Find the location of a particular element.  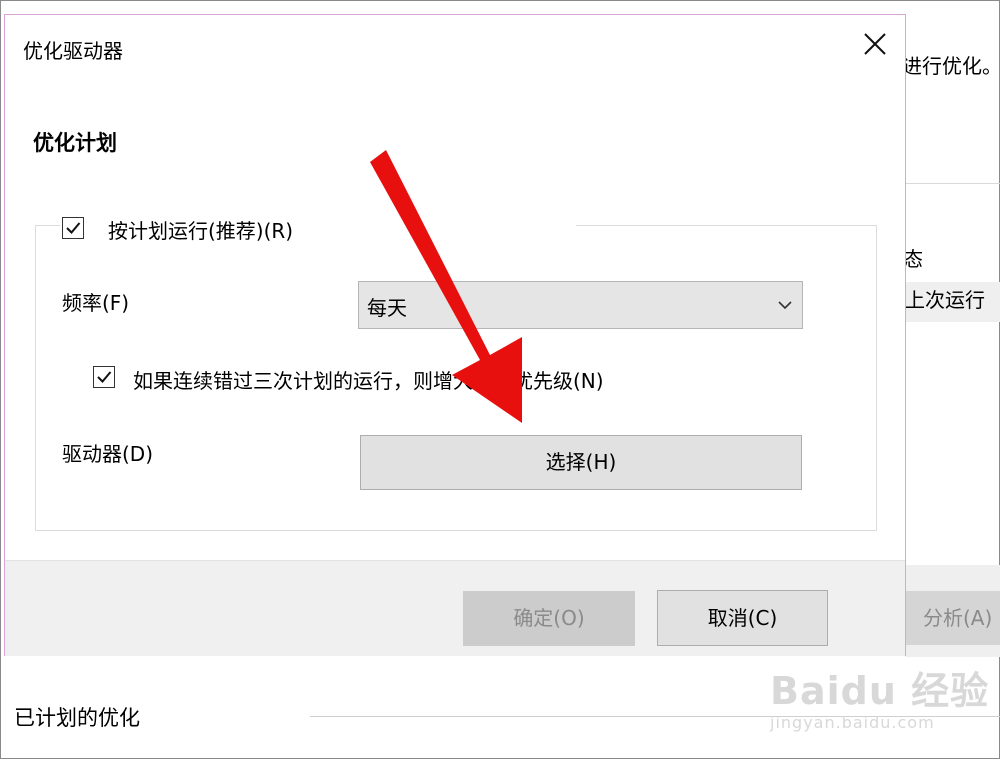

chevron-down-icon is located at coordinates (785, 307).